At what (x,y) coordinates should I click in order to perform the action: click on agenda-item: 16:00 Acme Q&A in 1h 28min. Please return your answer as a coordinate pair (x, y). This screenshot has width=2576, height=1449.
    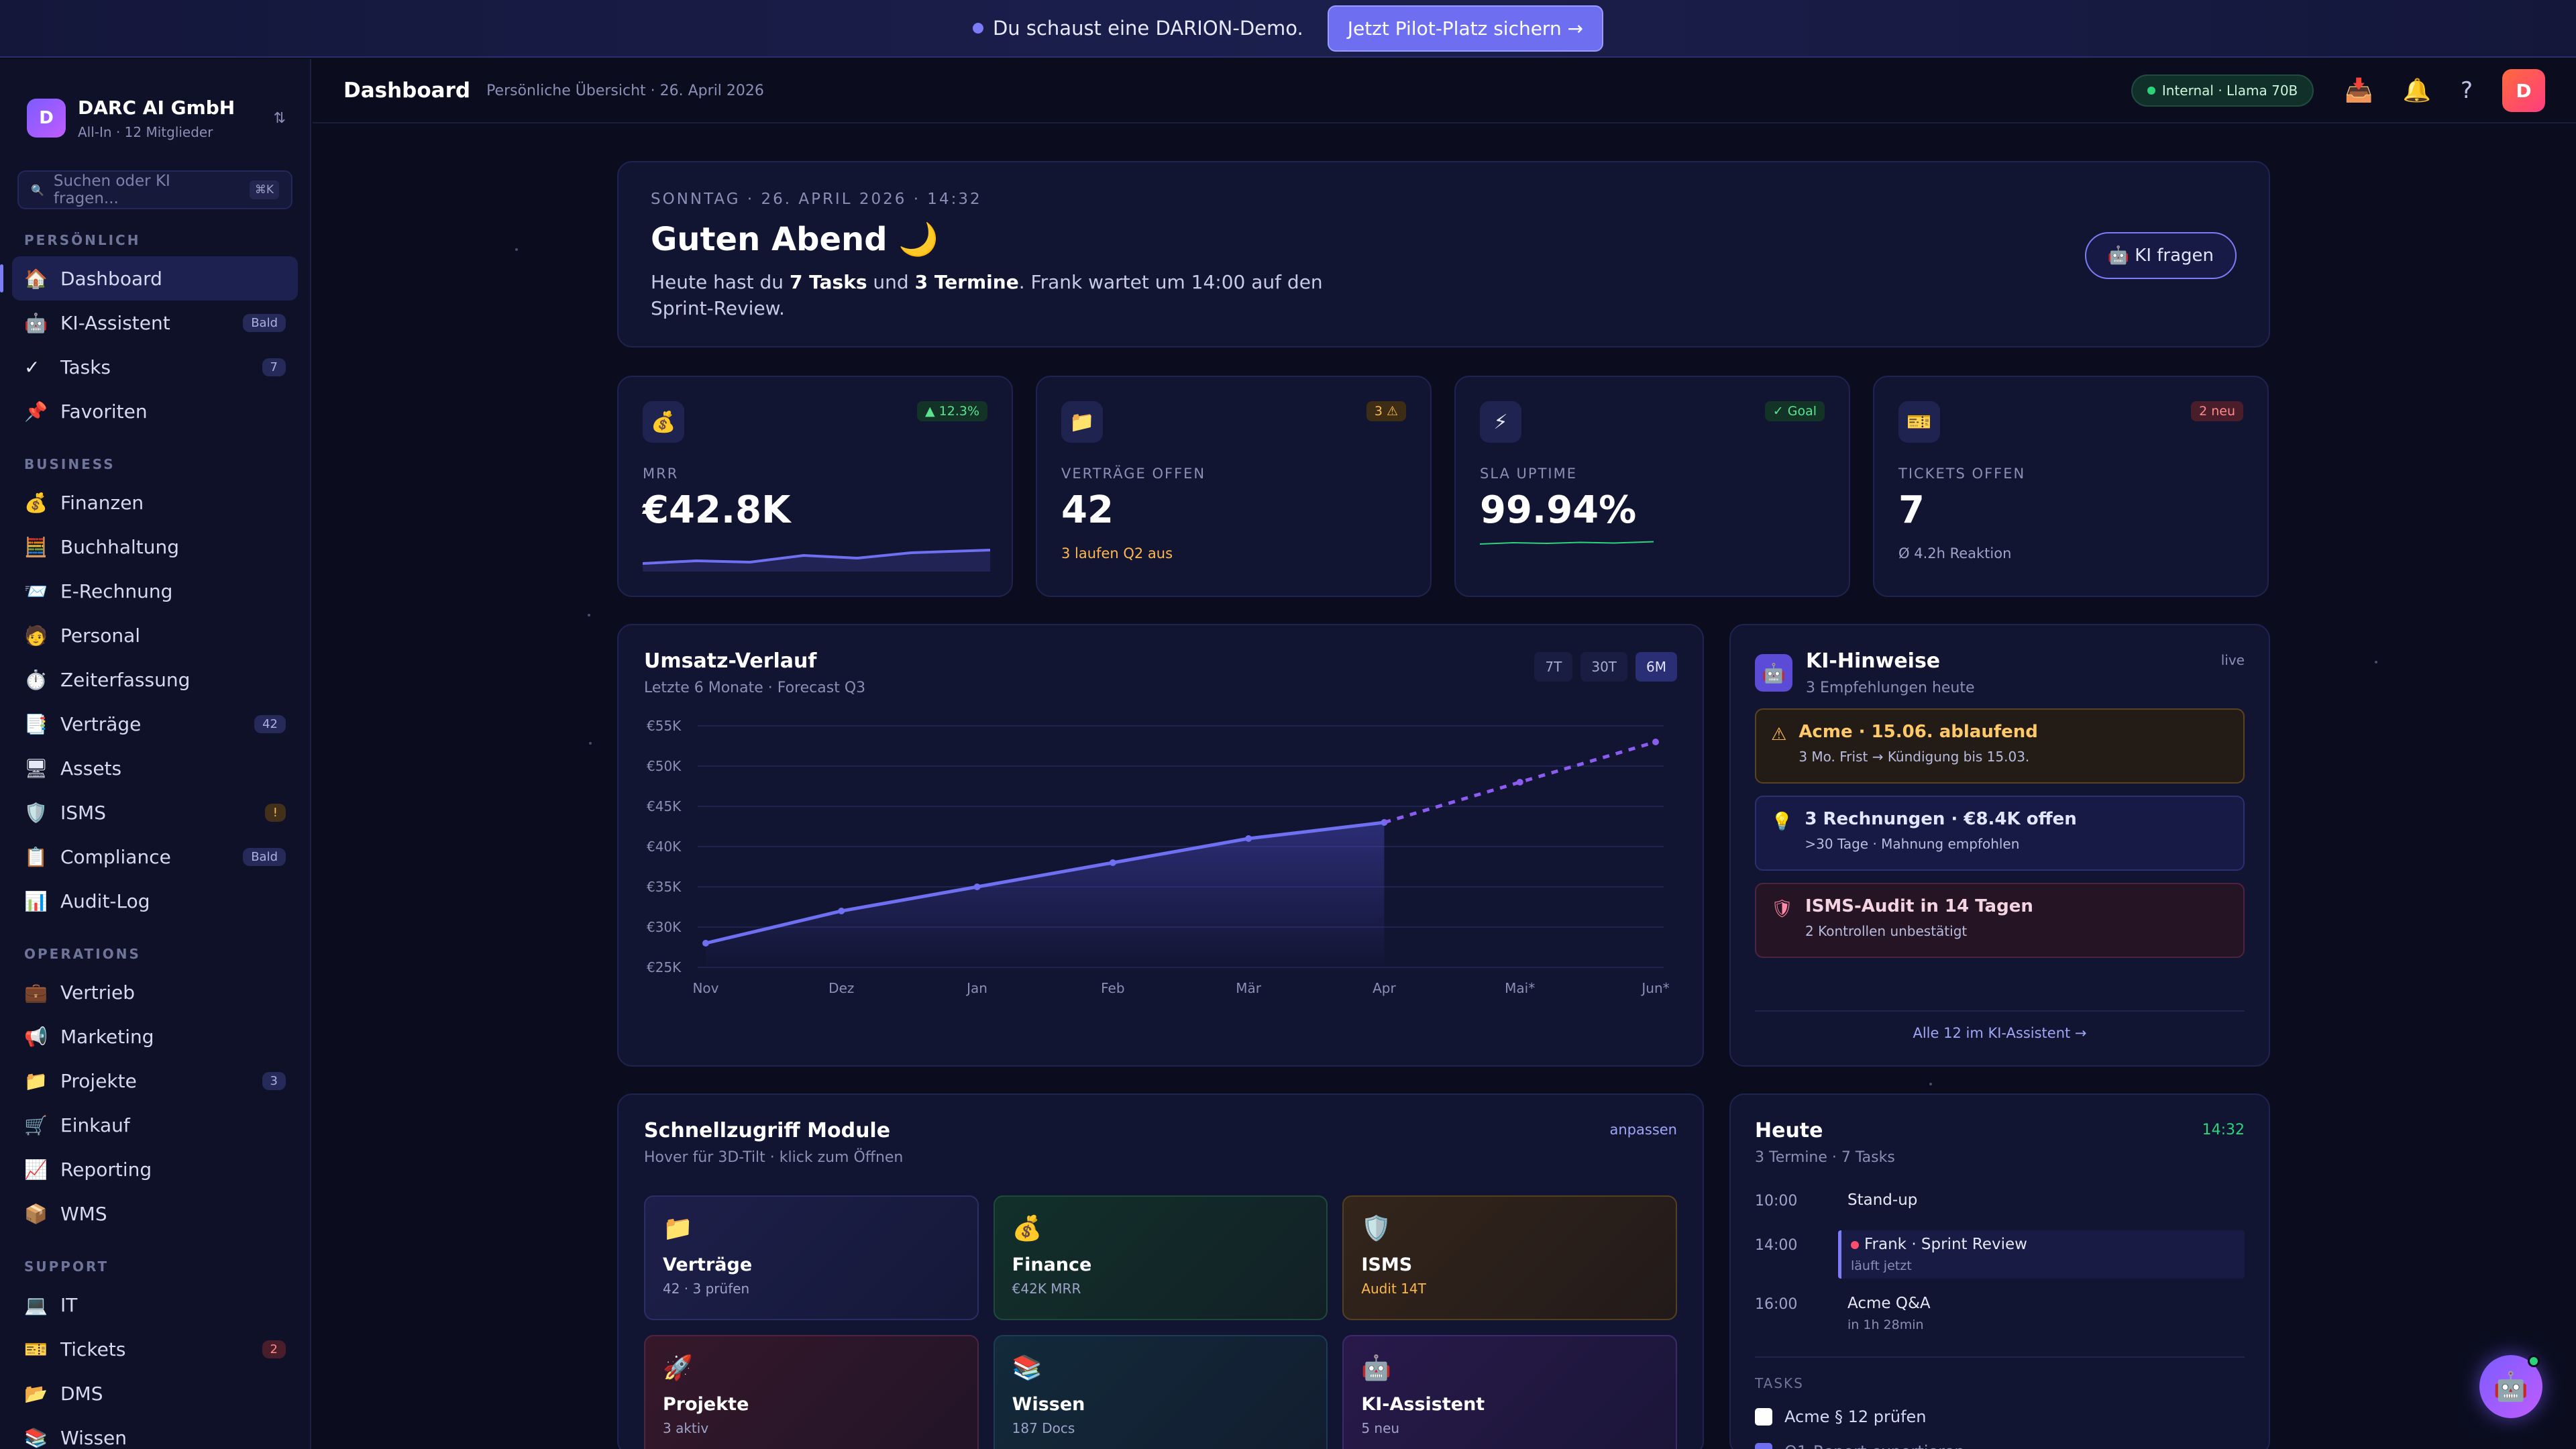
    Looking at the image, I should click on (2000, 1313).